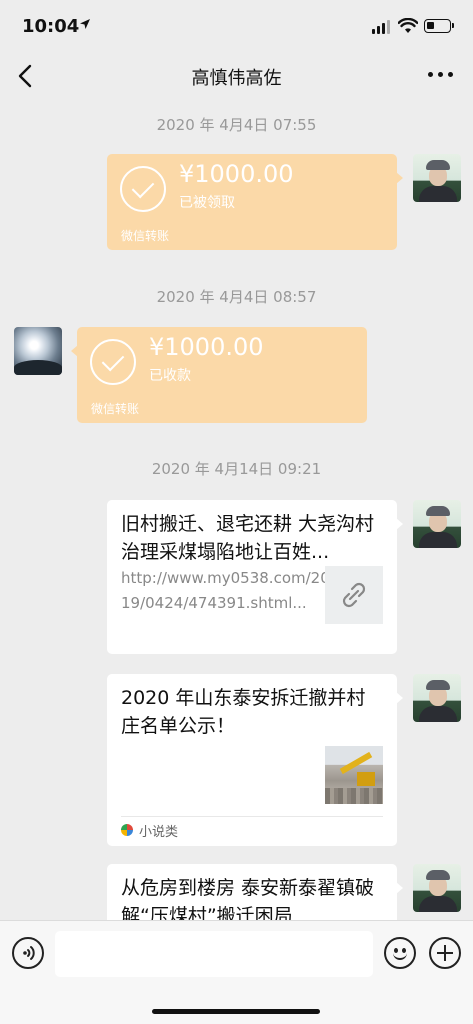  What do you see at coordinates (255, 202) in the screenshot?
I see `transfer-message: ¥1000.00 已被领取 微信转账` at bounding box center [255, 202].